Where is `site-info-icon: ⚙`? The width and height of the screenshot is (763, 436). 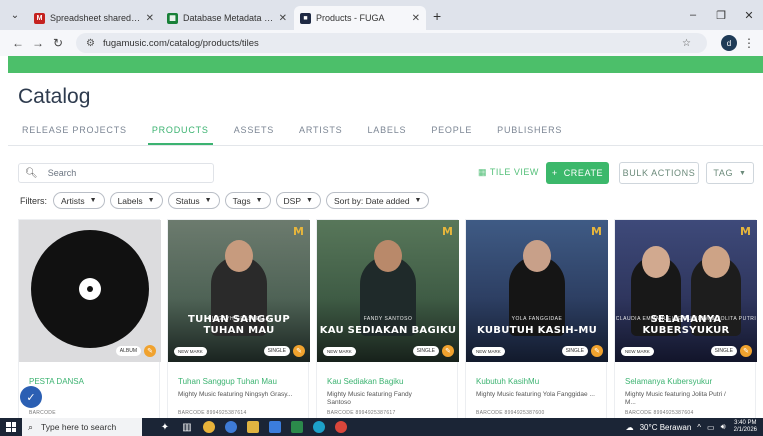
site-info-icon: ⚙ is located at coordinates (90, 43).